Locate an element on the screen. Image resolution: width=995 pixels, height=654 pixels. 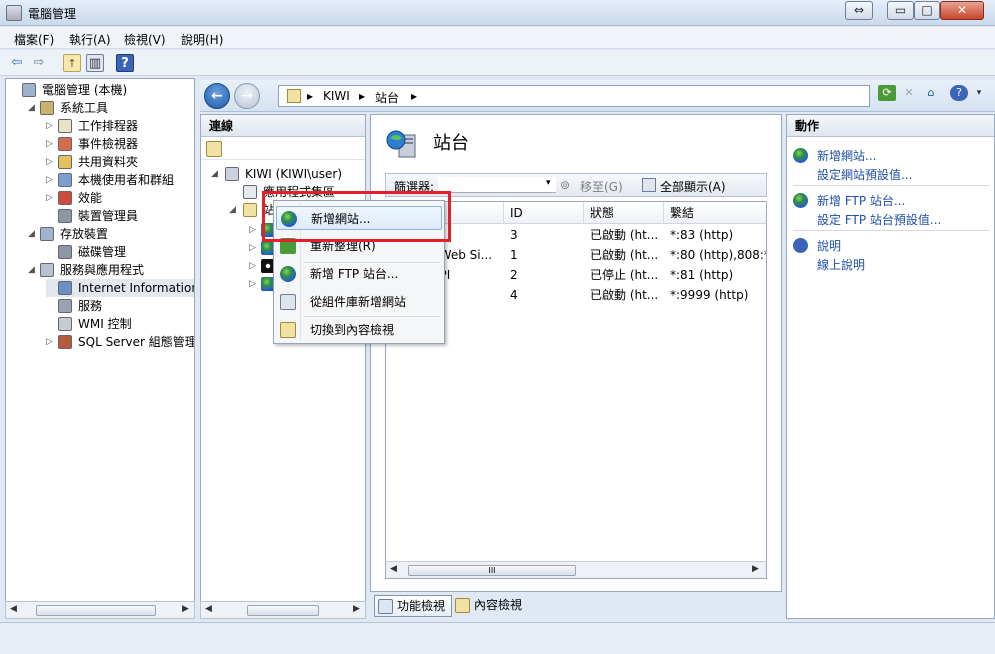
computer-management-icon is located at coordinates (14, 13).